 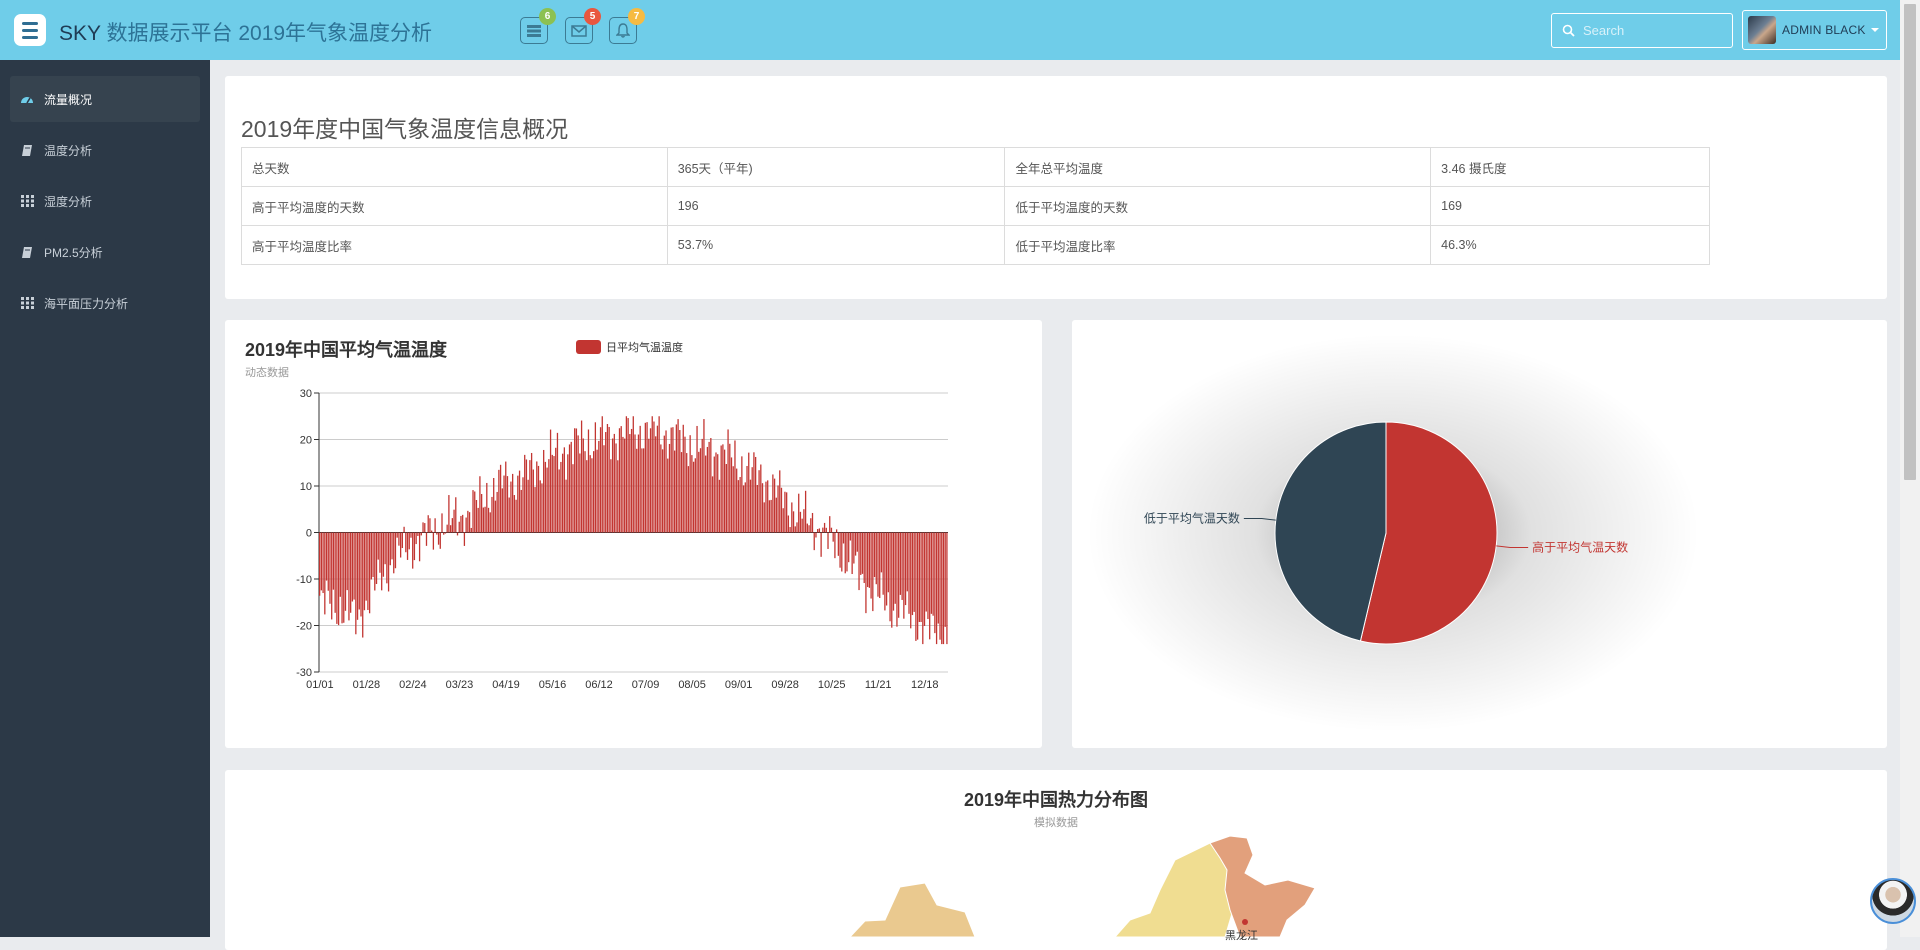 What do you see at coordinates (105, 303) in the screenshot?
I see `sidebar-item-sea-level-pressure: 海平面压力分析` at bounding box center [105, 303].